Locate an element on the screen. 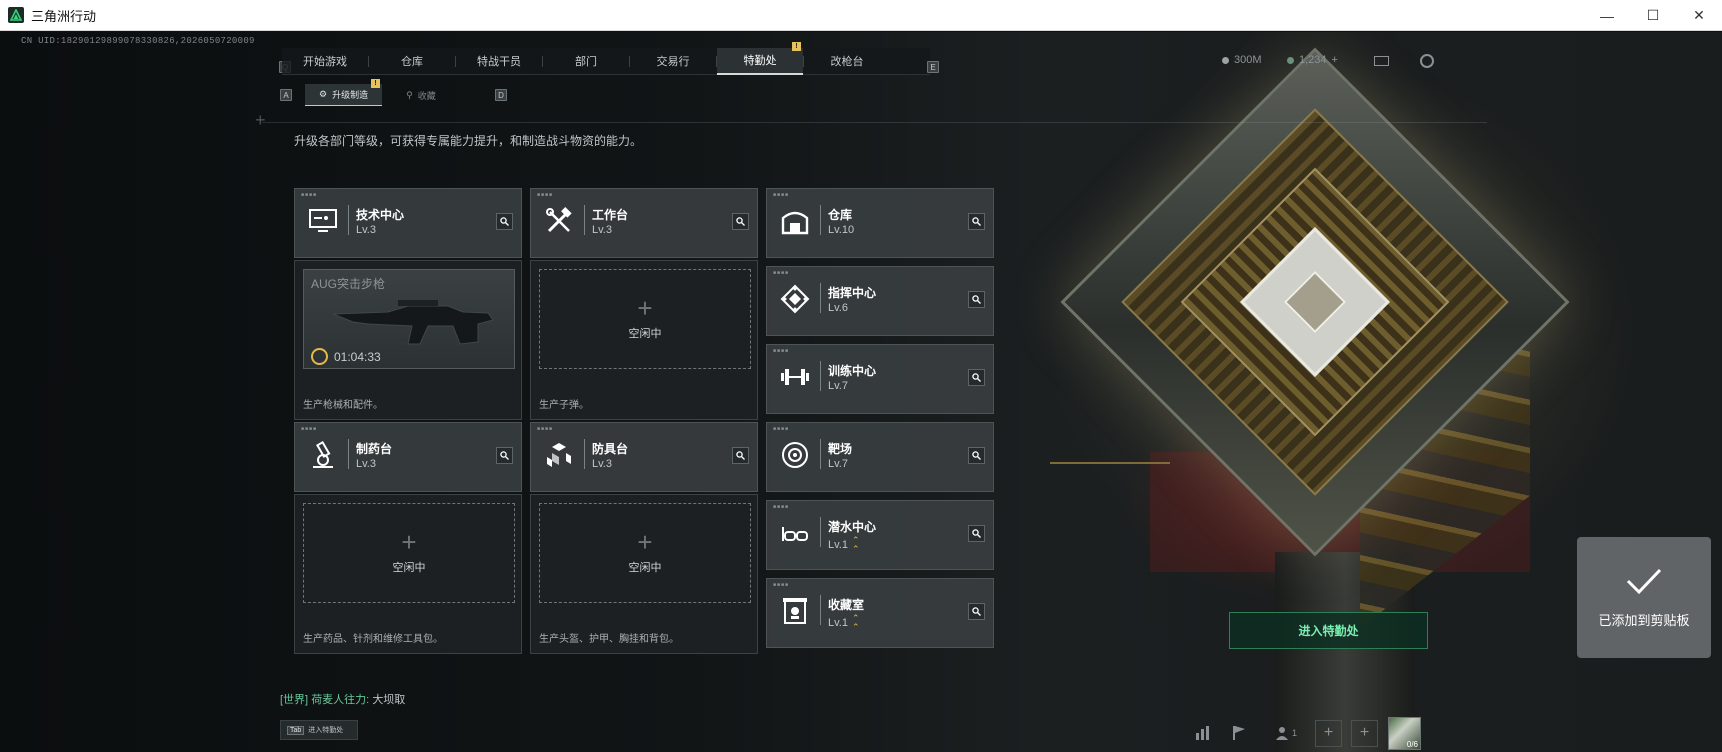 The height and width of the screenshot is (752, 1722). tab-shortcut-hint: Tab 进入特勤处 is located at coordinates (319, 730).